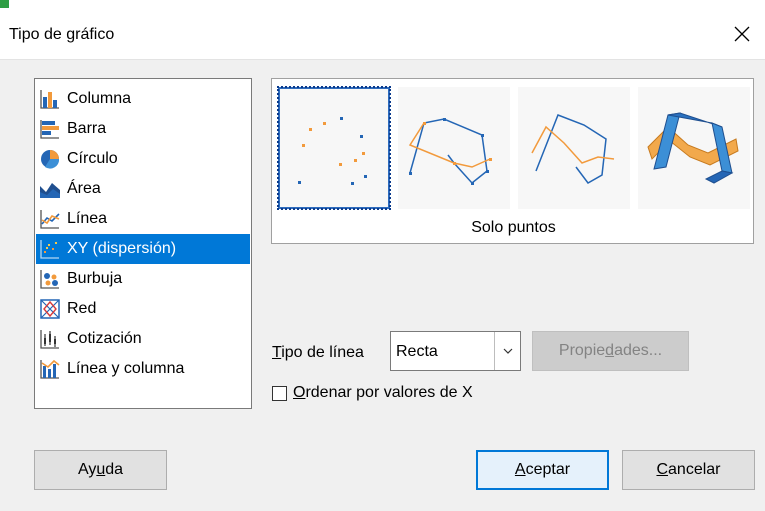 Image resolution: width=765 pixels, height=511 pixels. I want to click on chart-type-label: Cotización, so click(104, 338).